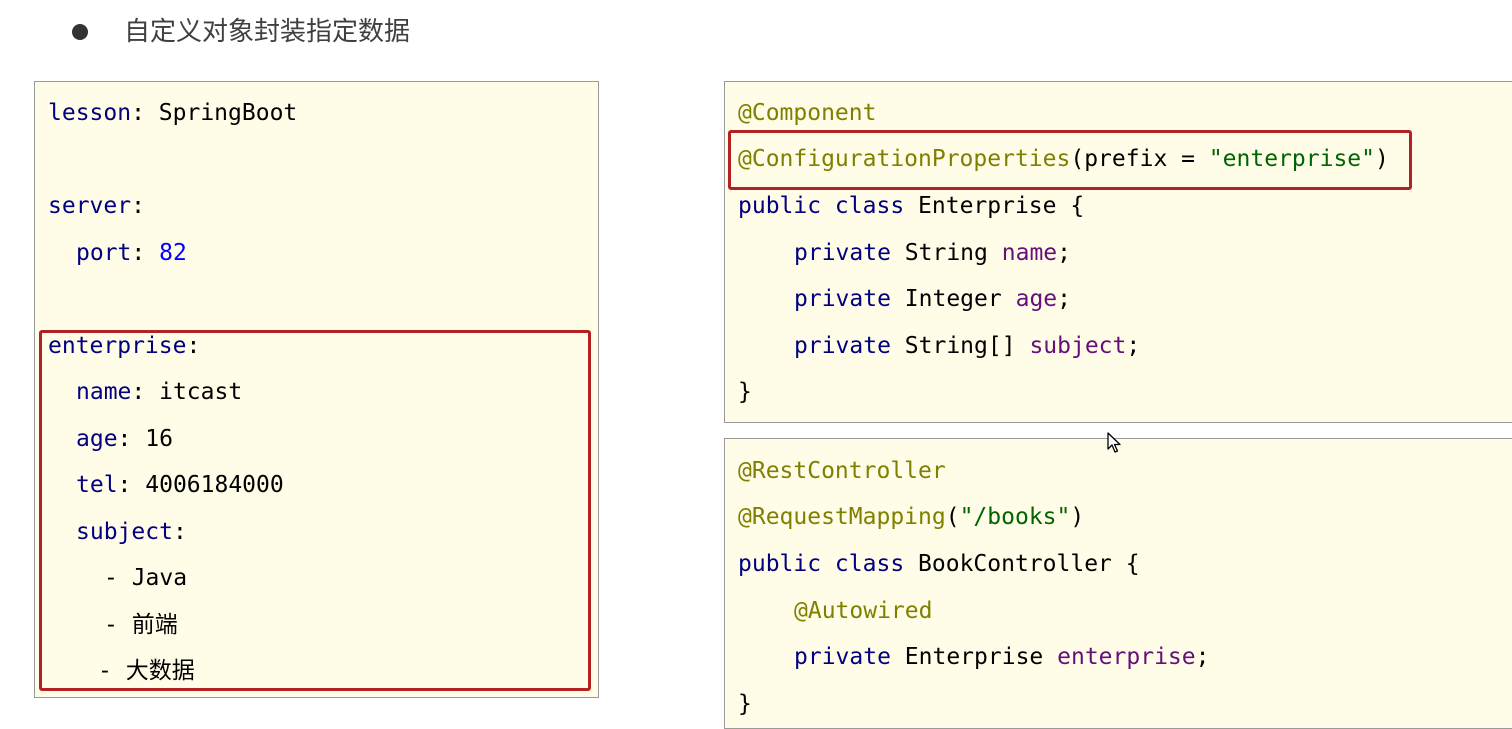 This screenshot has height=729, width=1512. Describe the element at coordinates (953, 299) in the screenshot. I see `field-type: Integer` at that location.